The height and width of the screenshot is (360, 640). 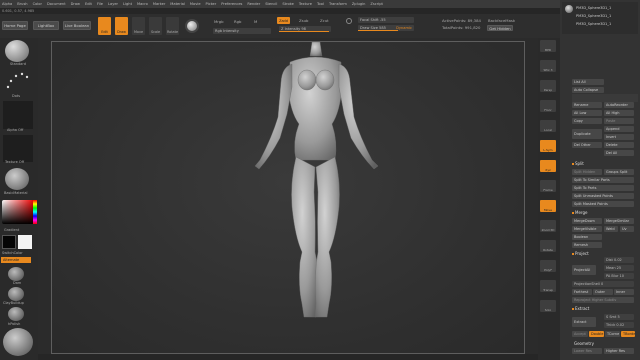 What do you see at coordinates (584, 343) in the screenshot?
I see `geometry-header: Geometry` at bounding box center [584, 343].